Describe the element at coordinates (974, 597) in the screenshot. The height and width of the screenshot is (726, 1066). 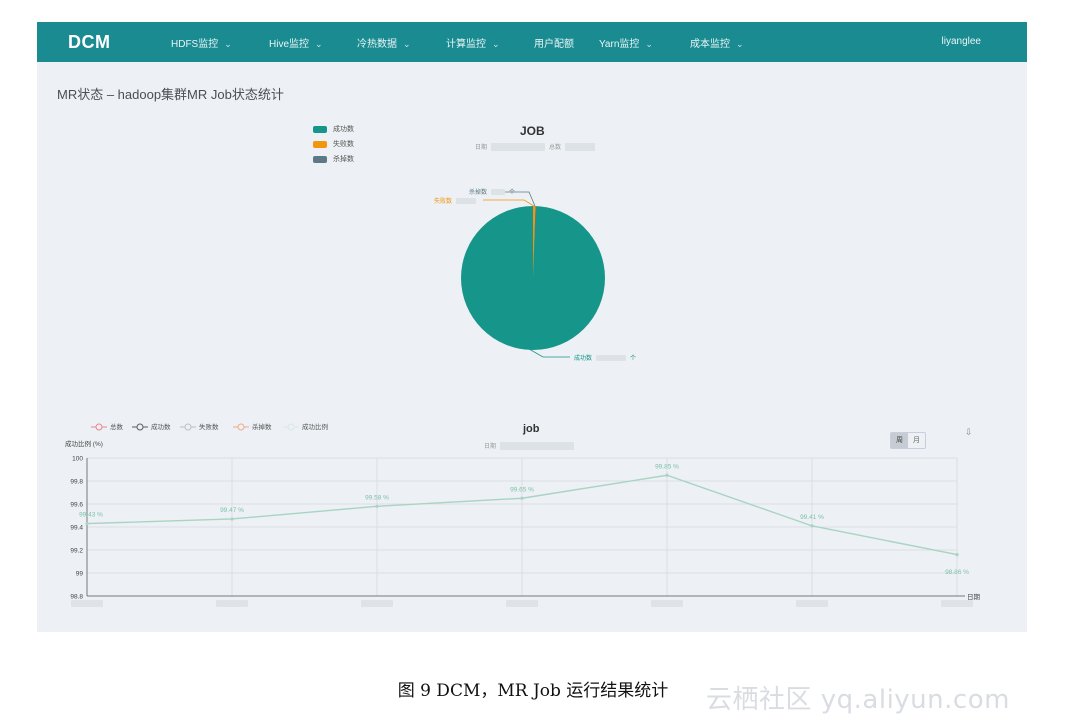
I see `x-axis-title: 日期` at that location.